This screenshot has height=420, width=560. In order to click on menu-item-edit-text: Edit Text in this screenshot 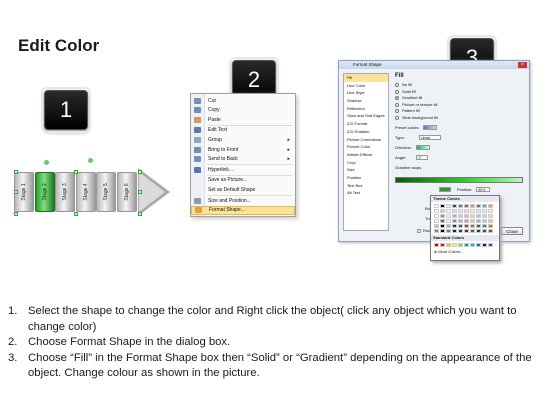, I will do `click(243, 130)`.